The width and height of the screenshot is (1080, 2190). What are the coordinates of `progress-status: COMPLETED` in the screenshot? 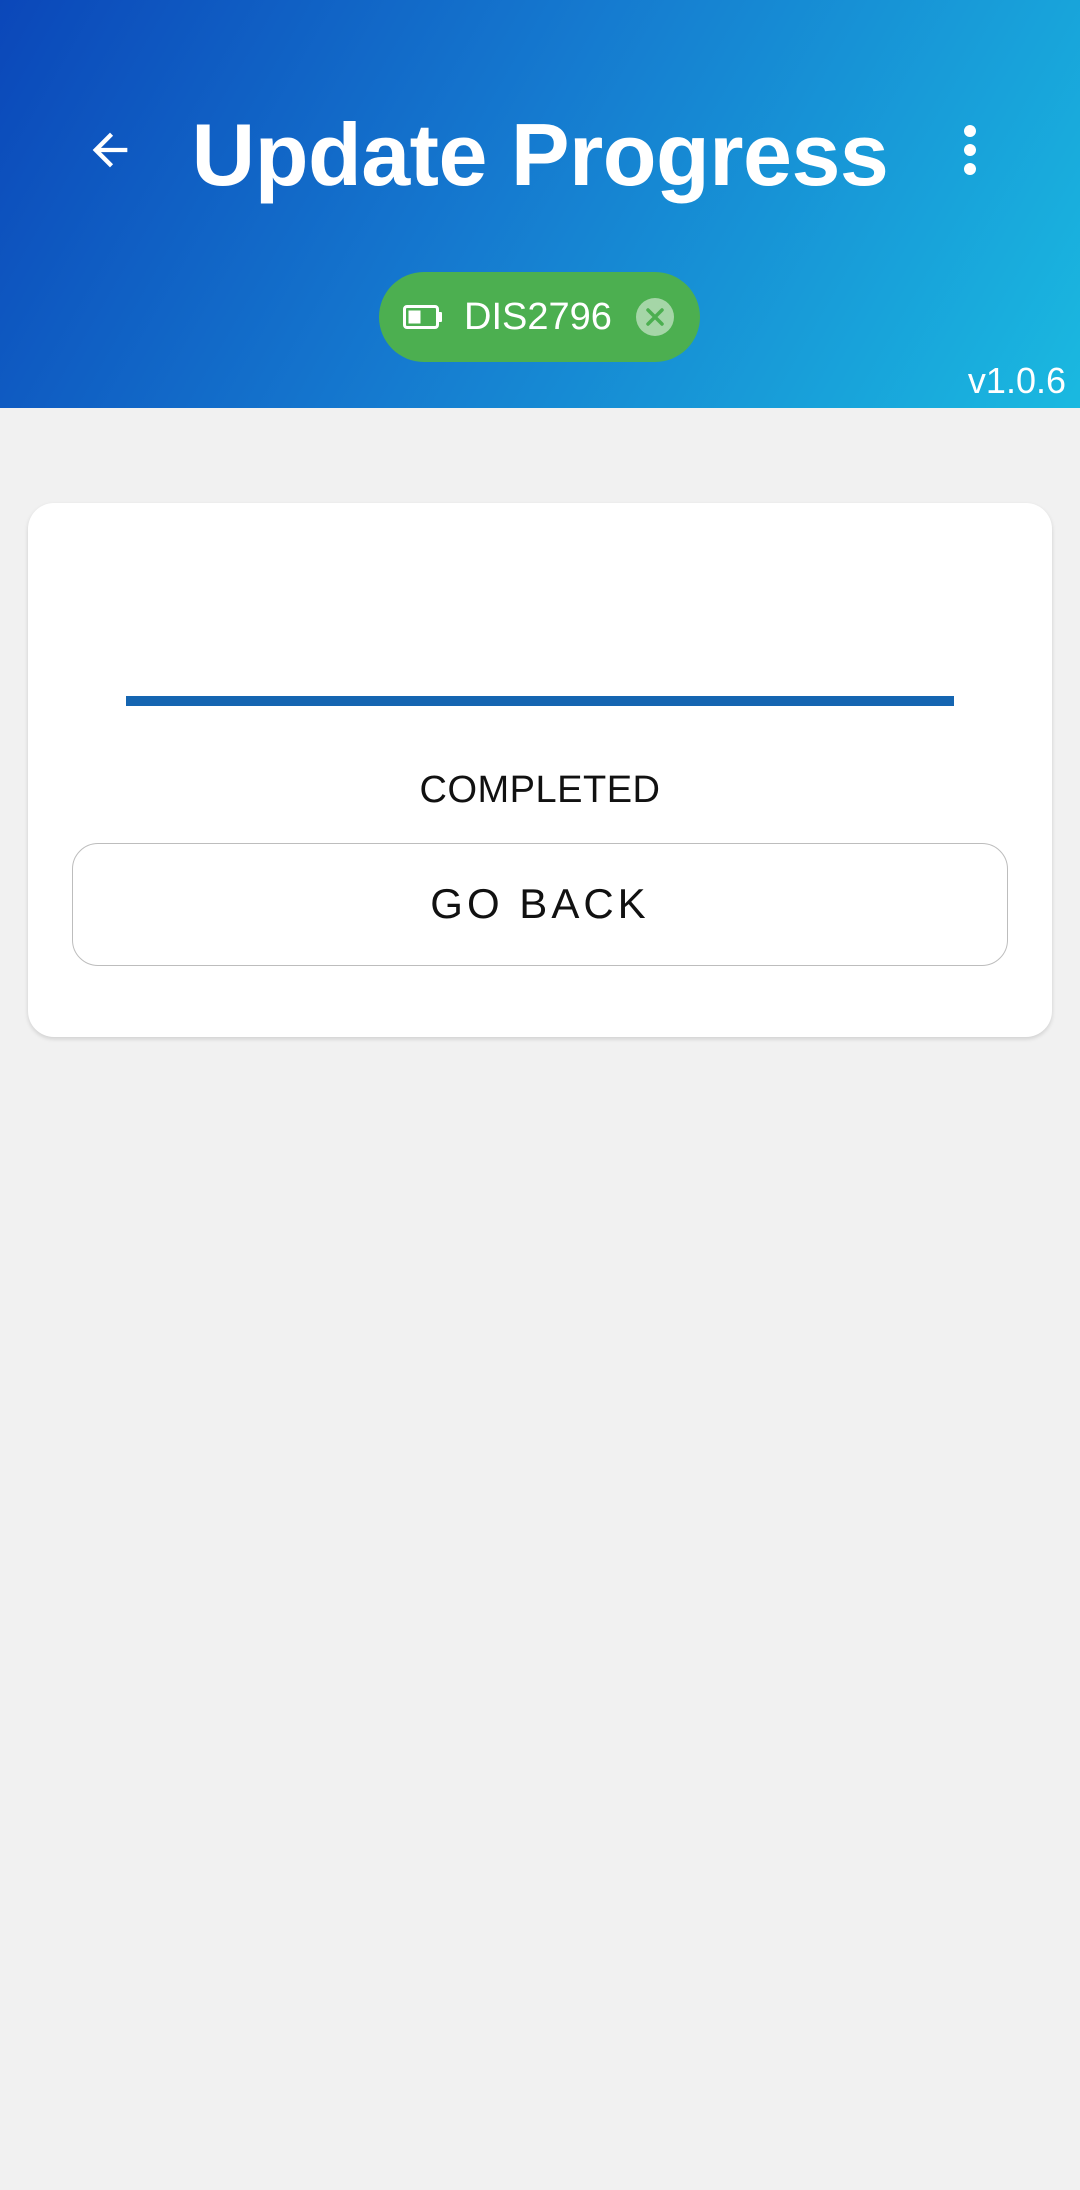 It's located at (540, 790).